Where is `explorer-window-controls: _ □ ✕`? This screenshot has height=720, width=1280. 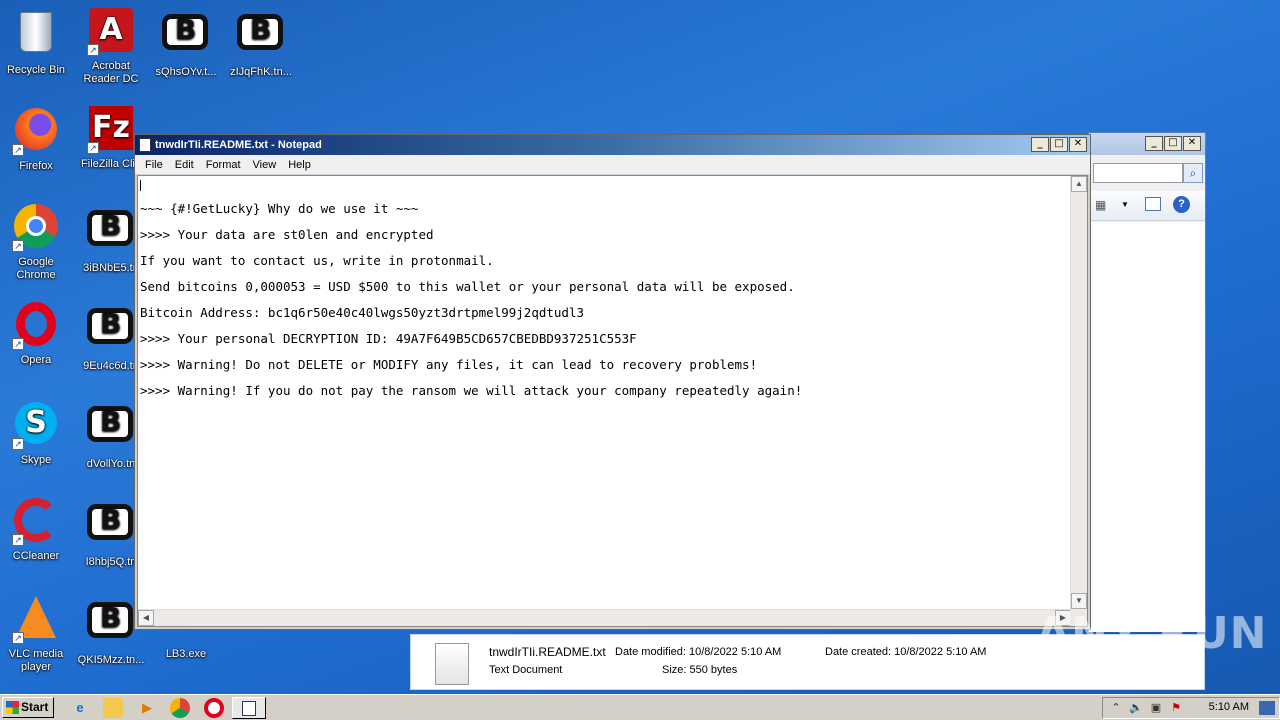
explorer-window-controls: _ □ ✕ is located at coordinates (1173, 143).